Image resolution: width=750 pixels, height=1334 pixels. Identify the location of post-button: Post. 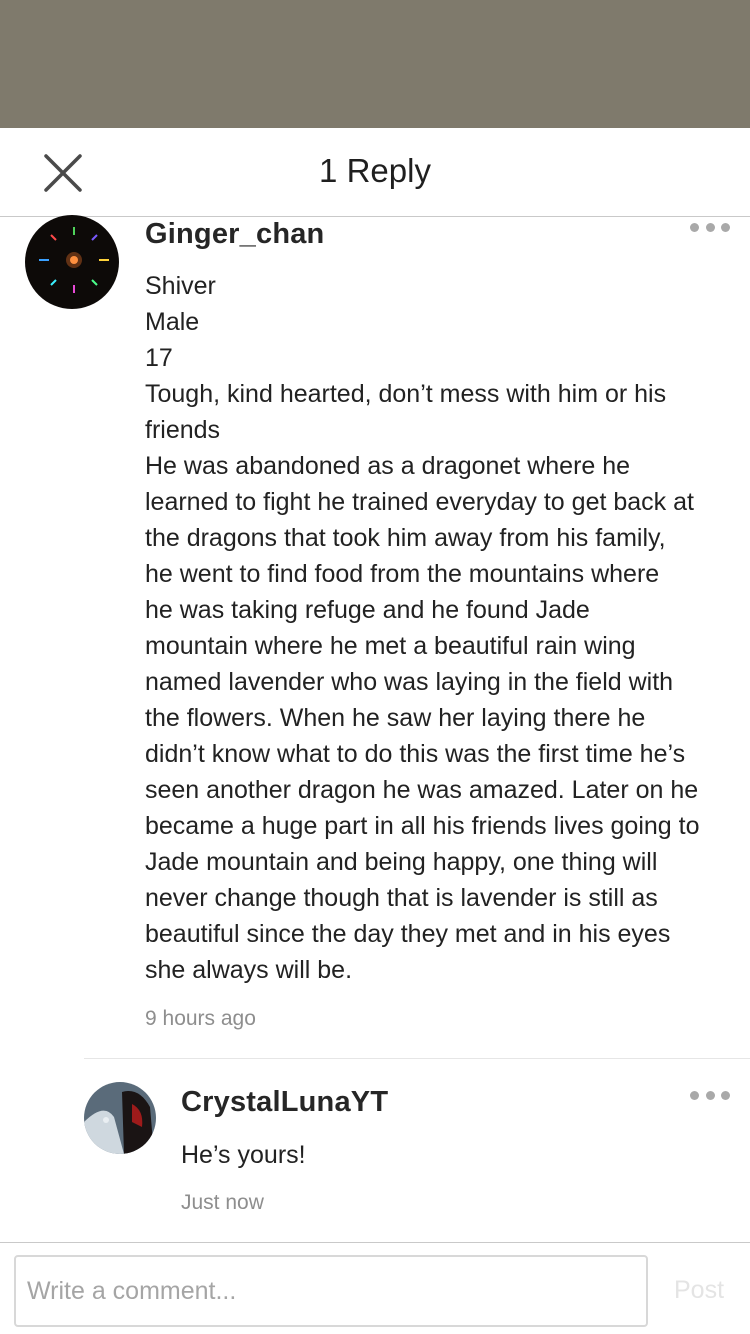
(699, 1290).